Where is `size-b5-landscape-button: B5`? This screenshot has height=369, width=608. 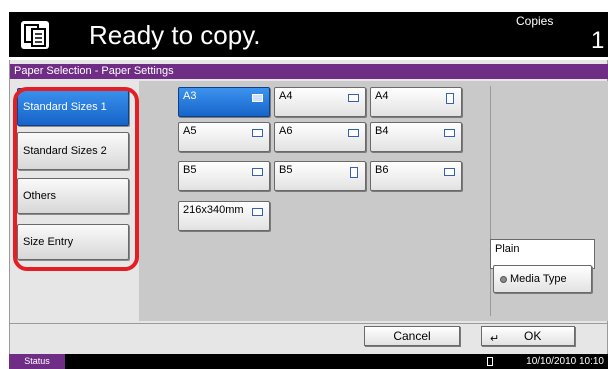
size-b5-landscape-button: B5 is located at coordinates (224, 176).